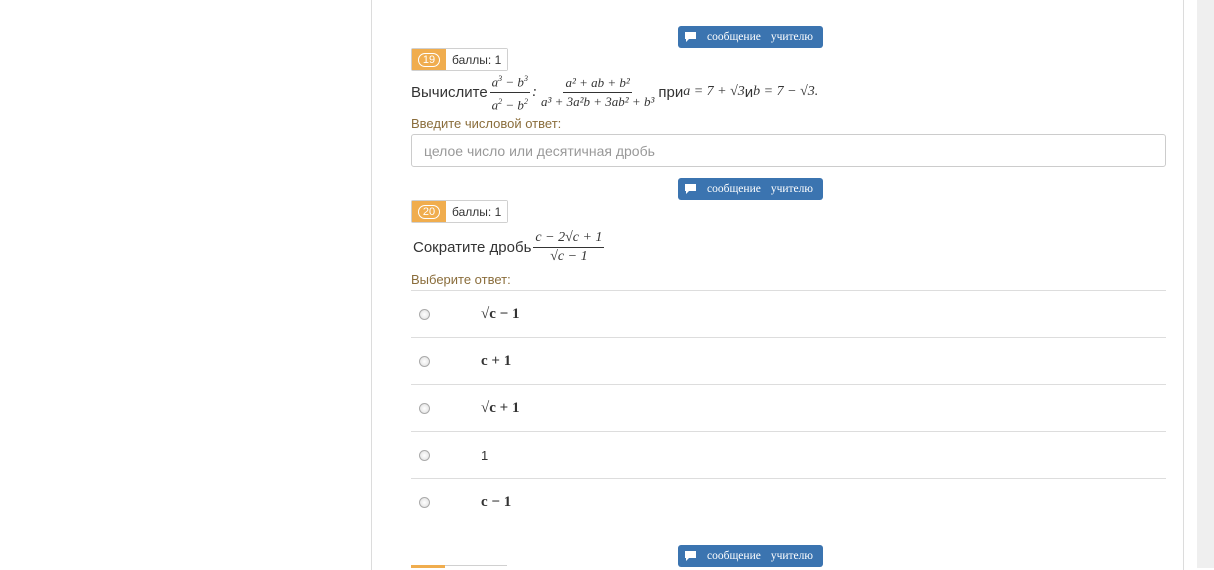 Image resolution: width=1214 pixels, height=570 pixels. Describe the element at coordinates (485, 455) in the screenshot. I see `option-label: 1` at that location.